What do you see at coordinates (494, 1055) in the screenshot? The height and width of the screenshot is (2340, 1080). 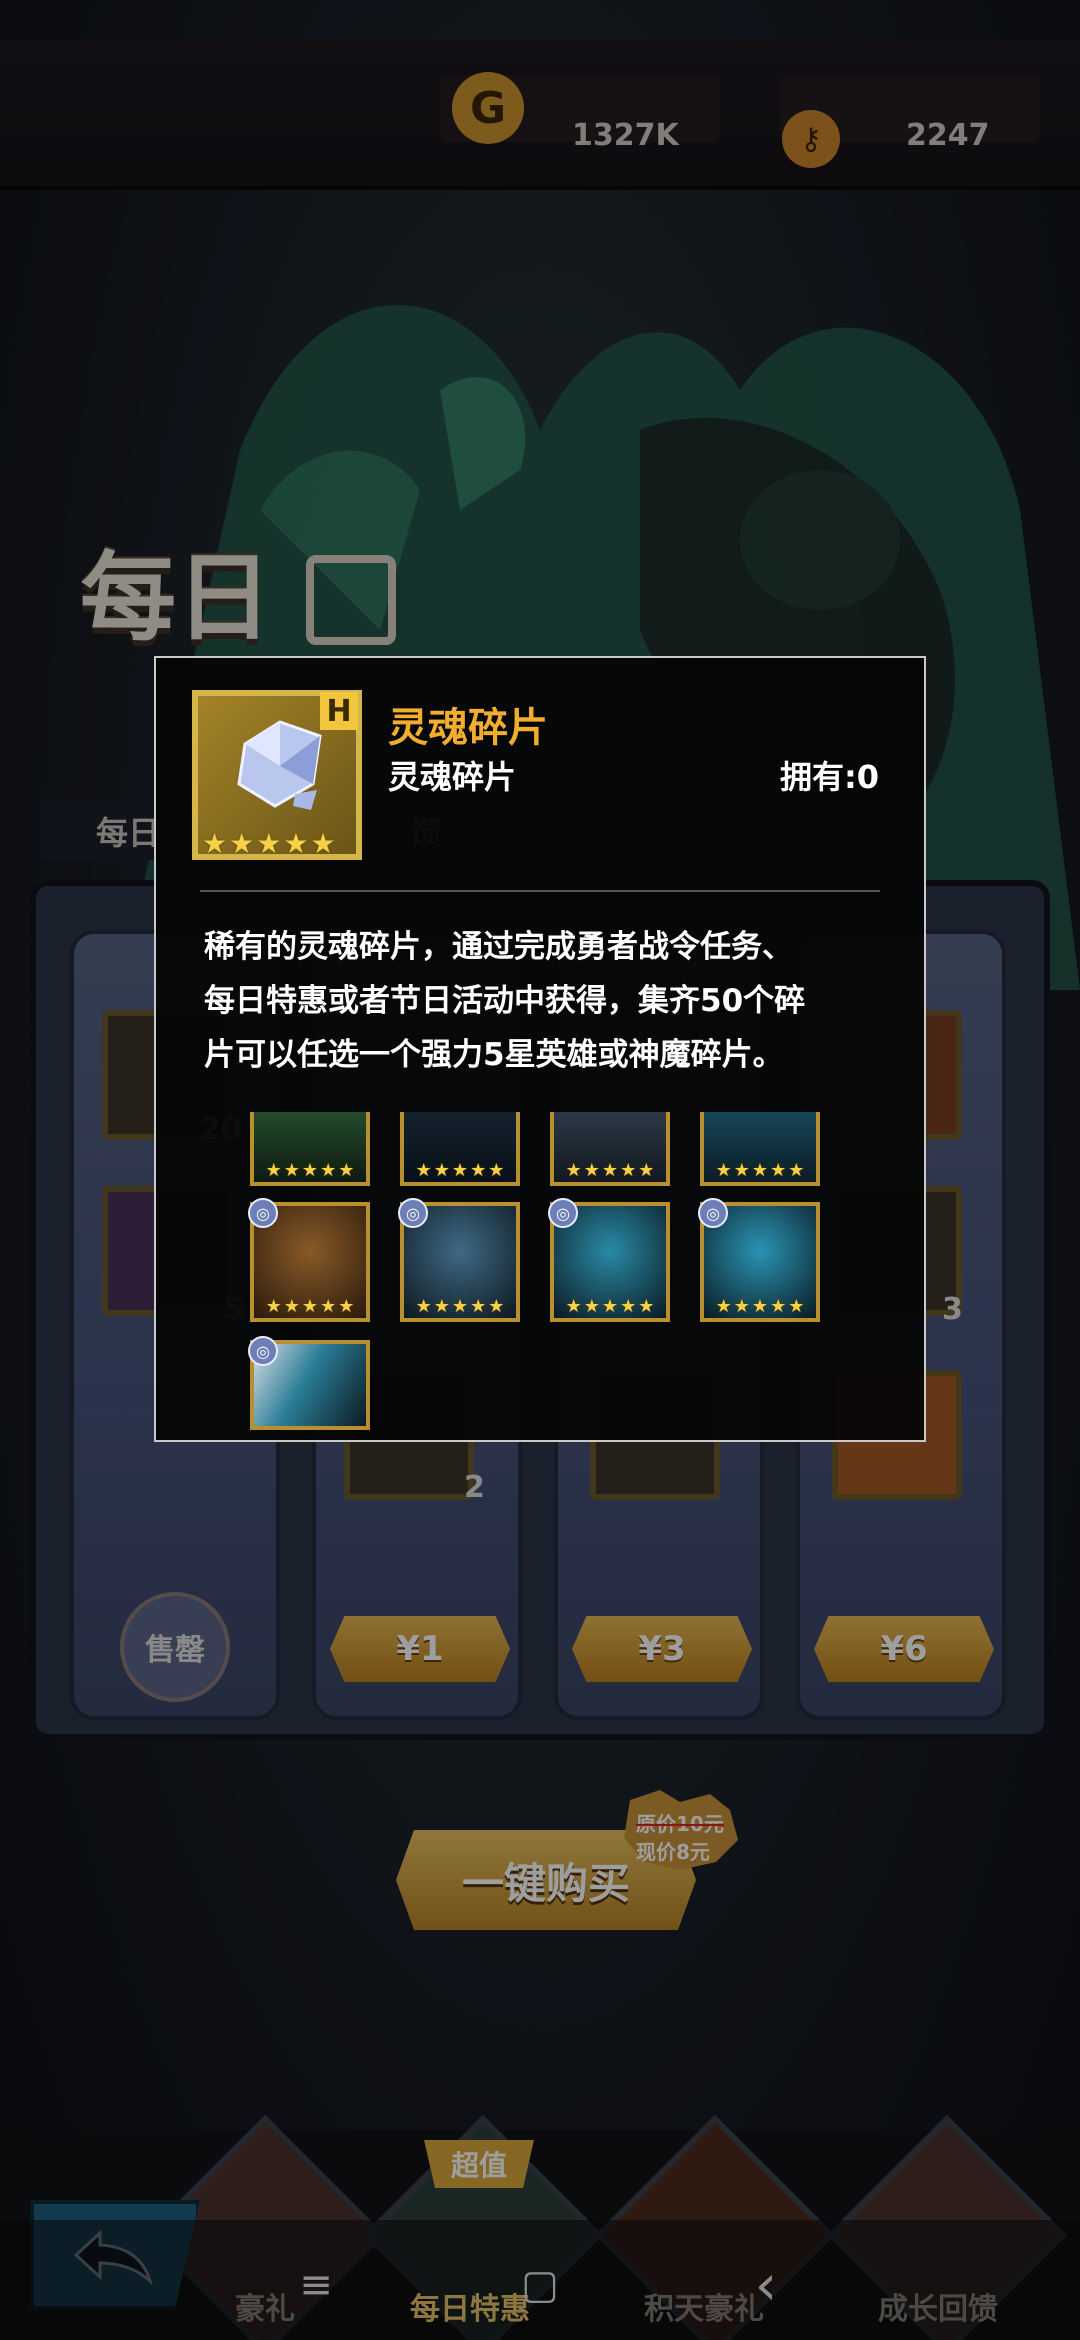 I see `description-line: 片可以任选一个强力5星英雄或神魔碎片。` at bounding box center [494, 1055].